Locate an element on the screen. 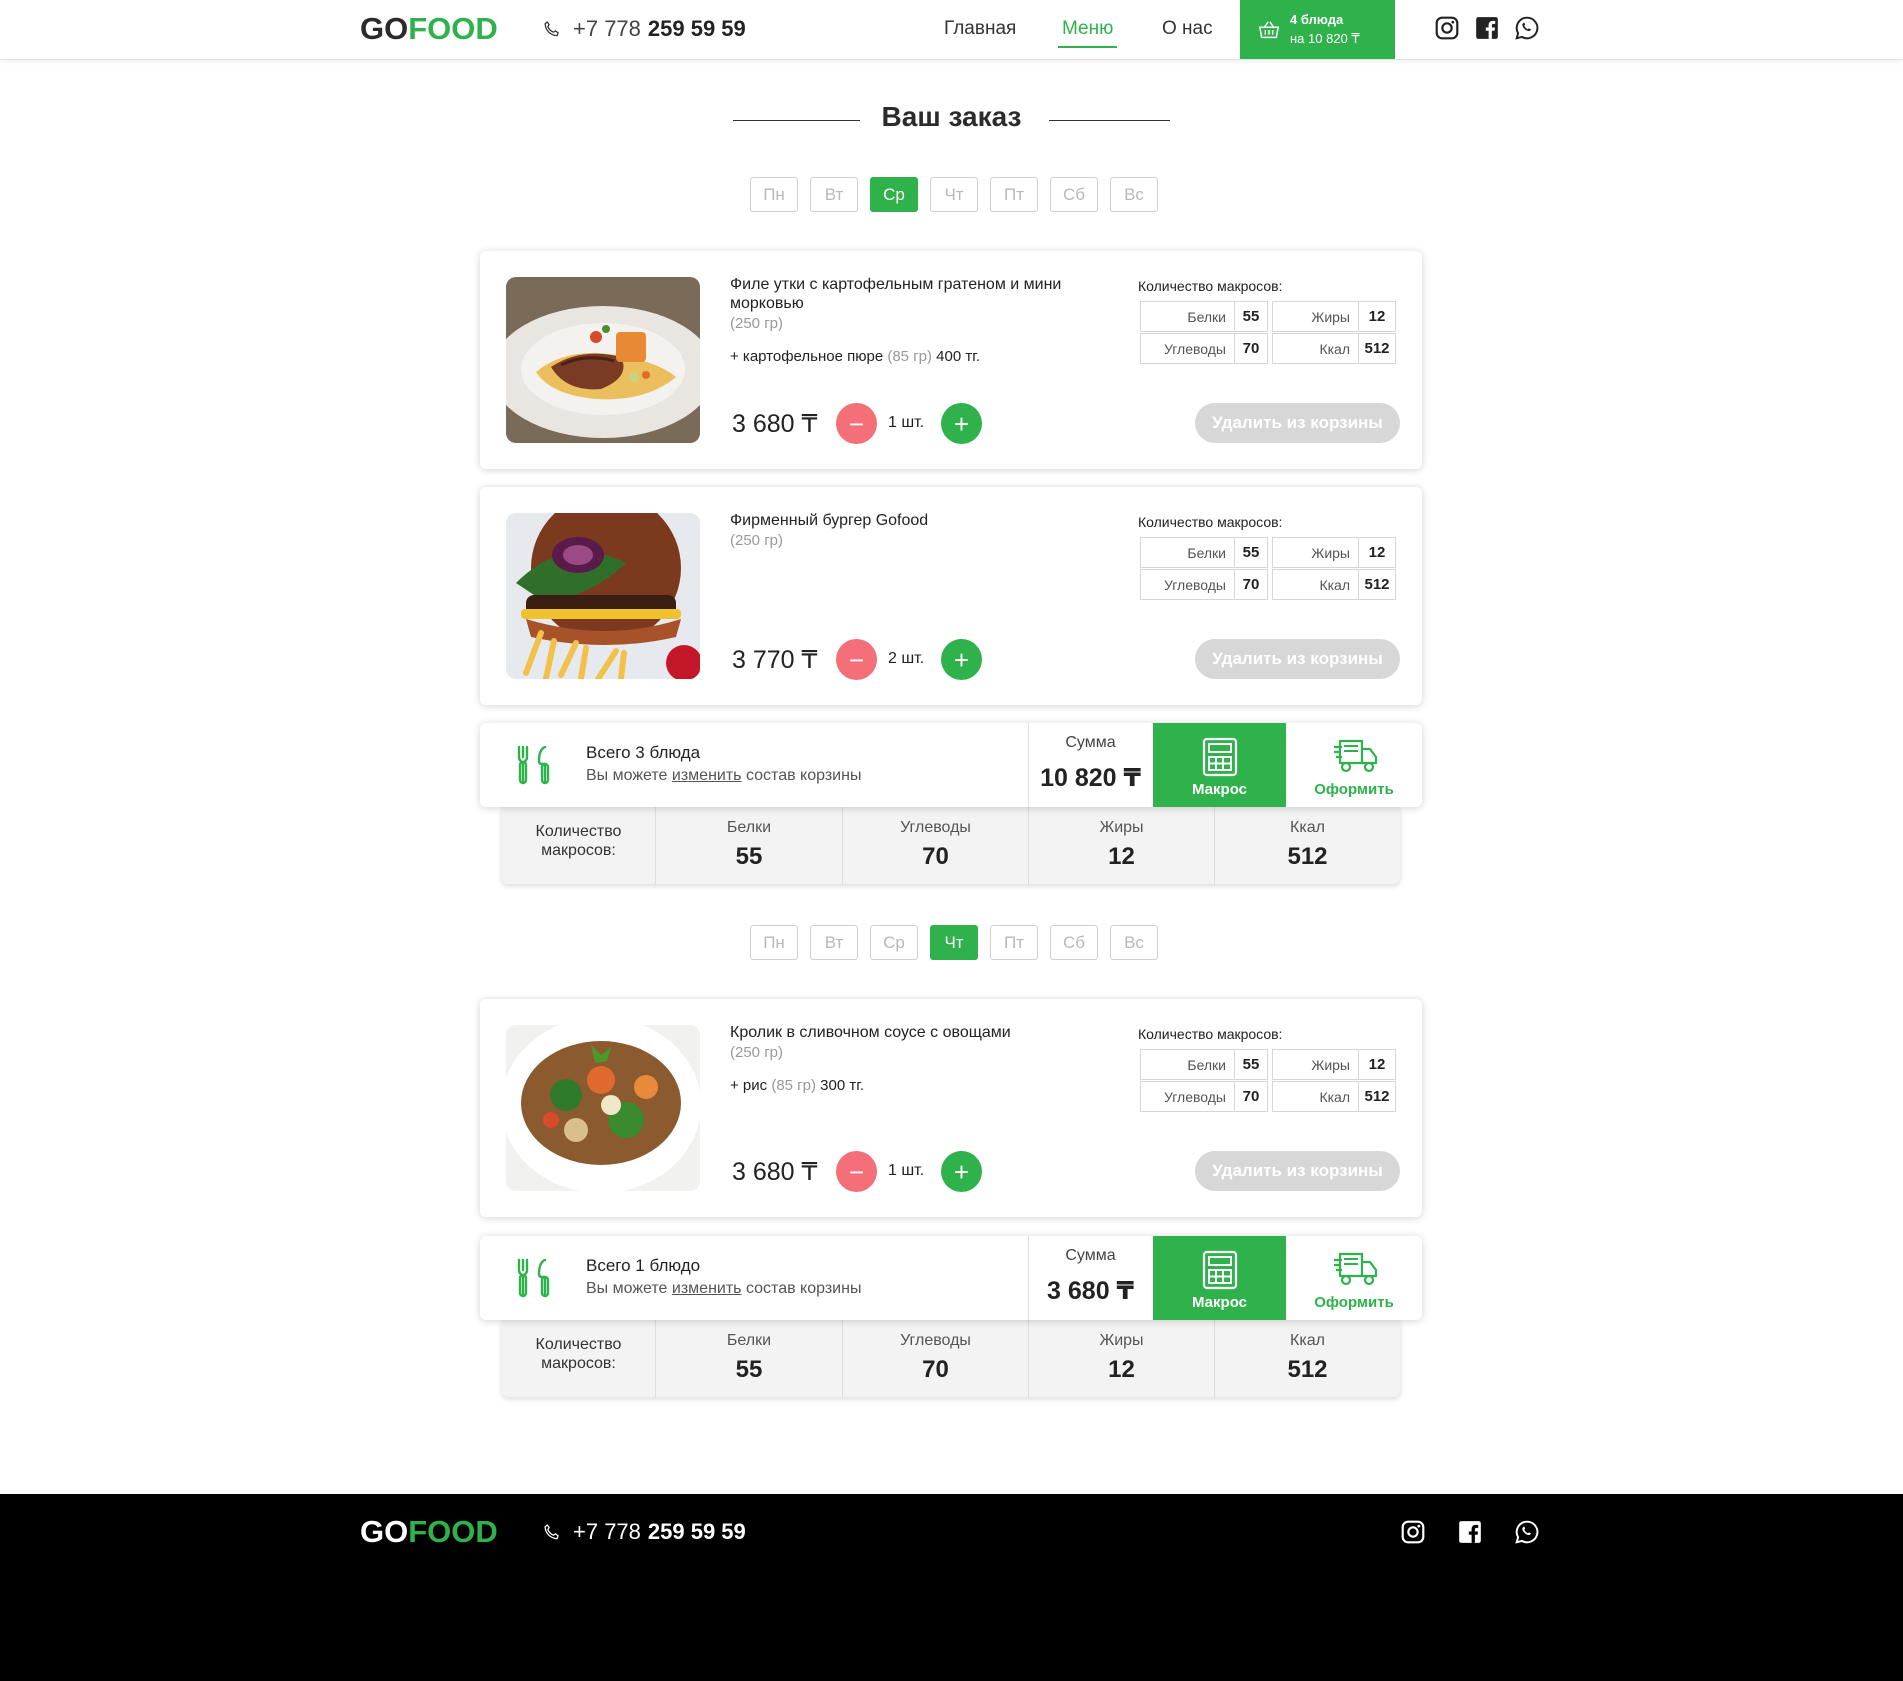 This screenshot has width=1903, height=1681. title-line-right is located at coordinates (1109, 120).